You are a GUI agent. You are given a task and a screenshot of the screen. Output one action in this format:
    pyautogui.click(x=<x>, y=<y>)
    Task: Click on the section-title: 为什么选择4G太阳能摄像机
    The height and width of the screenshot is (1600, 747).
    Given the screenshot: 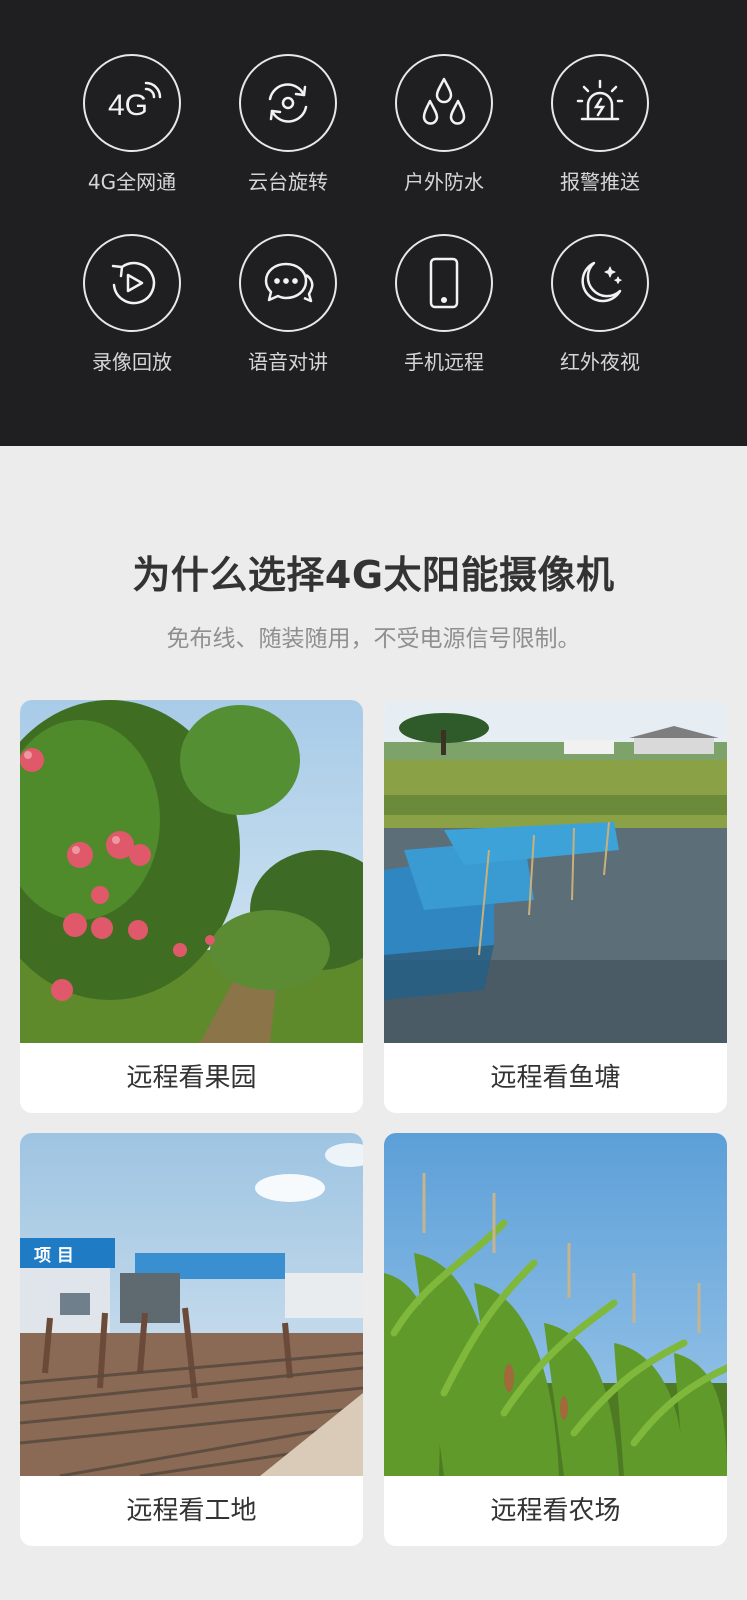 What is the action you would take?
    pyautogui.click(x=373, y=575)
    